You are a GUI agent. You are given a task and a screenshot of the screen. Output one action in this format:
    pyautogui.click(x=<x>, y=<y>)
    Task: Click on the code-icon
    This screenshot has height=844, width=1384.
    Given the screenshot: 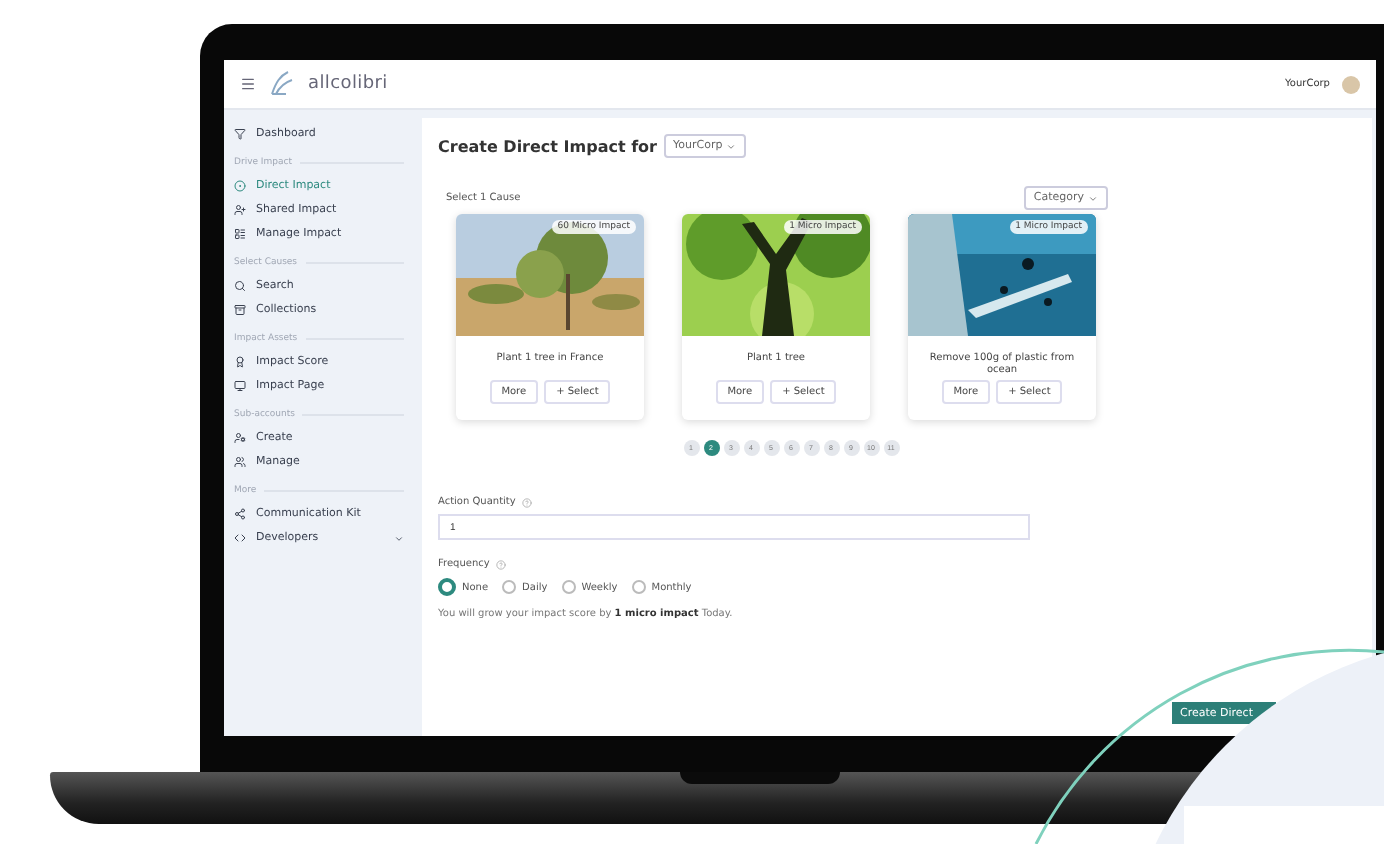 What is the action you would take?
    pyautogui.click(x=240, y=538)
    